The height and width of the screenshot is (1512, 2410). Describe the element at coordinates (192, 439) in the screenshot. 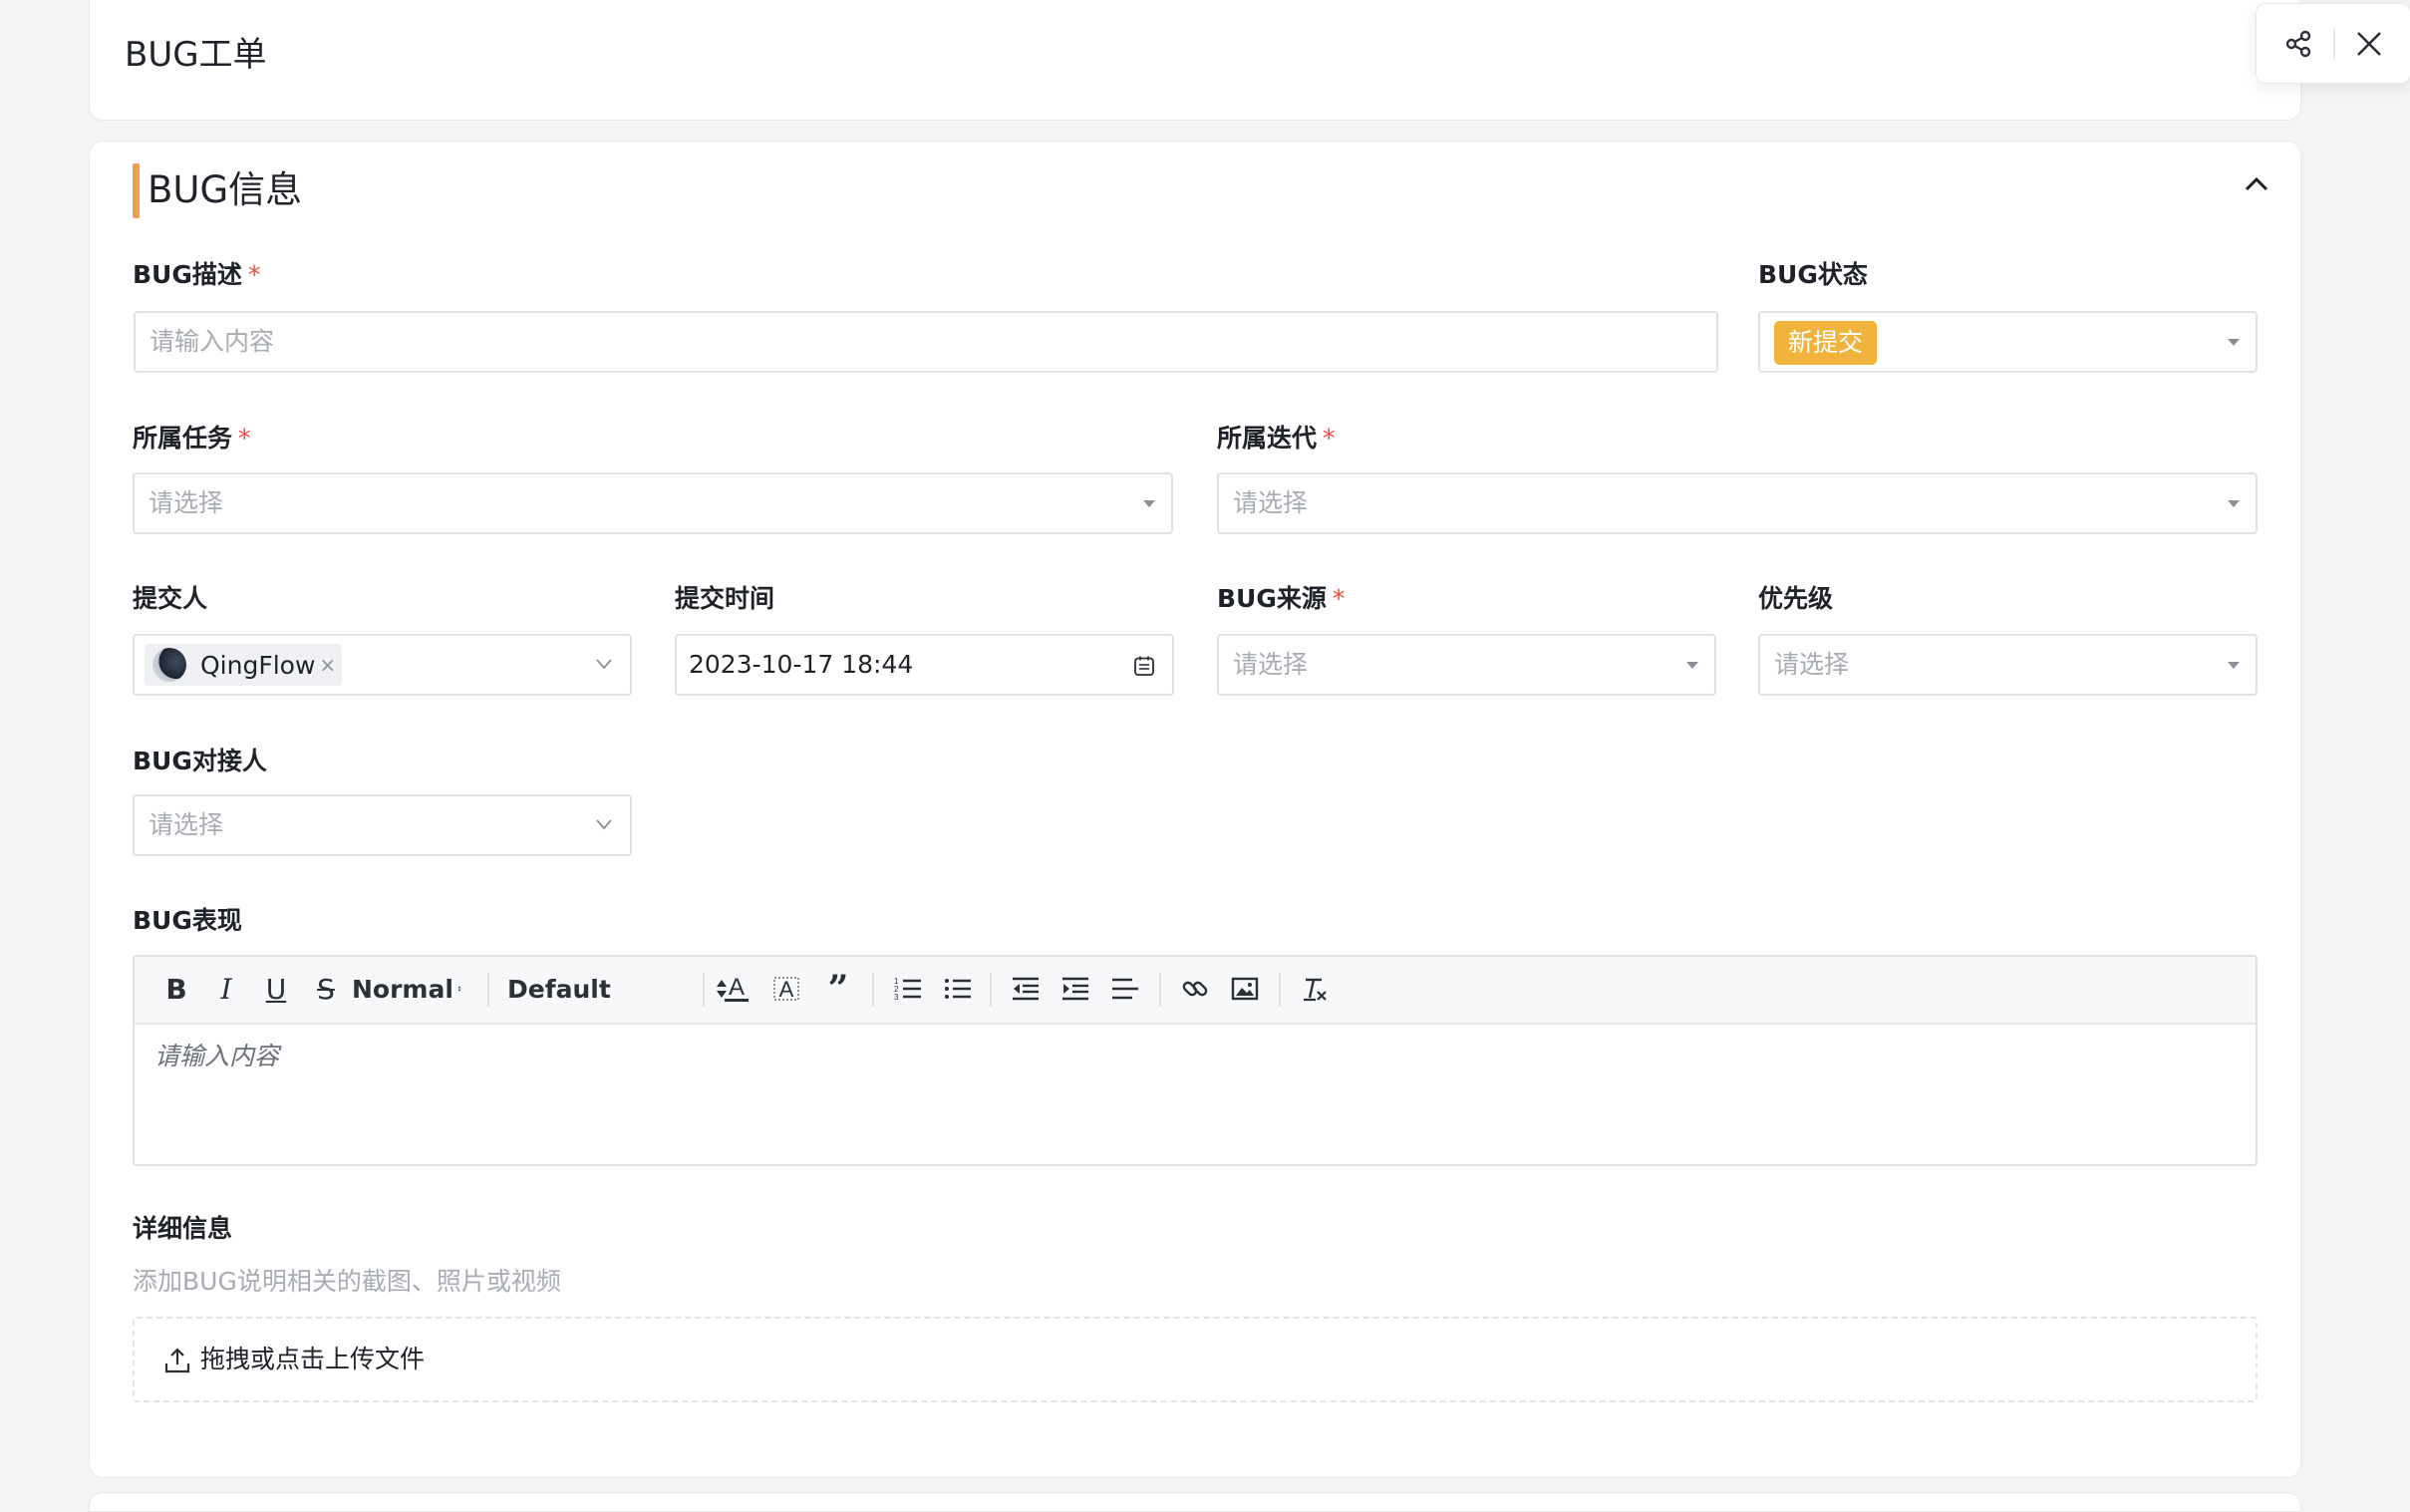

I see `task-label: 所属任务 *` at that location.